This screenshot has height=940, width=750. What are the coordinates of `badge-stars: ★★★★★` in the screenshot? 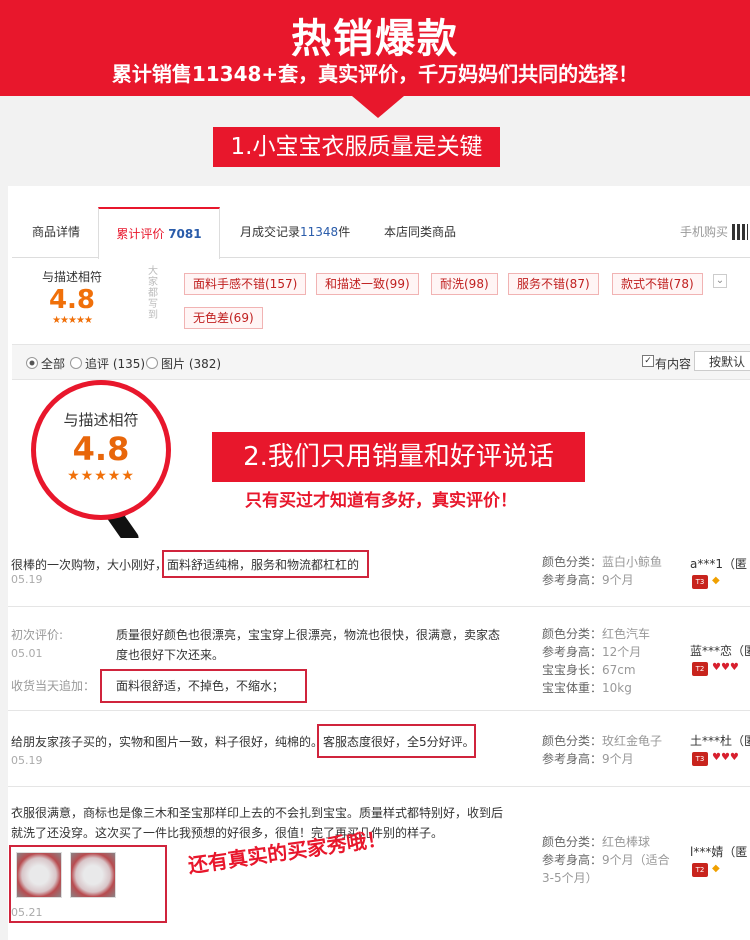 It's located at (101, 476).